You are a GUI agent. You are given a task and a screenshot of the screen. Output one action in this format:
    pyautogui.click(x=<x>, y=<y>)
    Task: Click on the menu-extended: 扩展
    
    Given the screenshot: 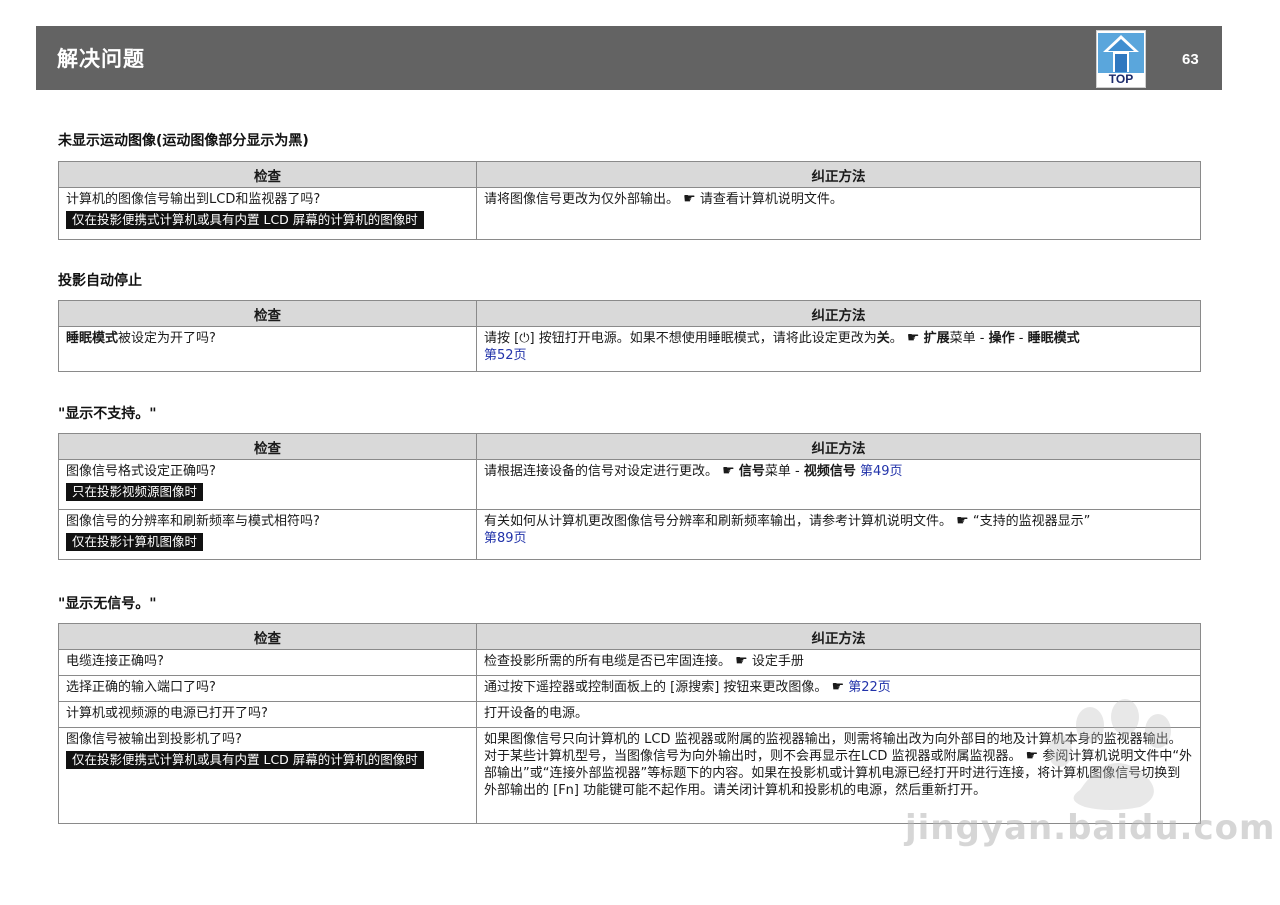 What is the action you would take?
    pyautogui.click(x=936, y=338)
    